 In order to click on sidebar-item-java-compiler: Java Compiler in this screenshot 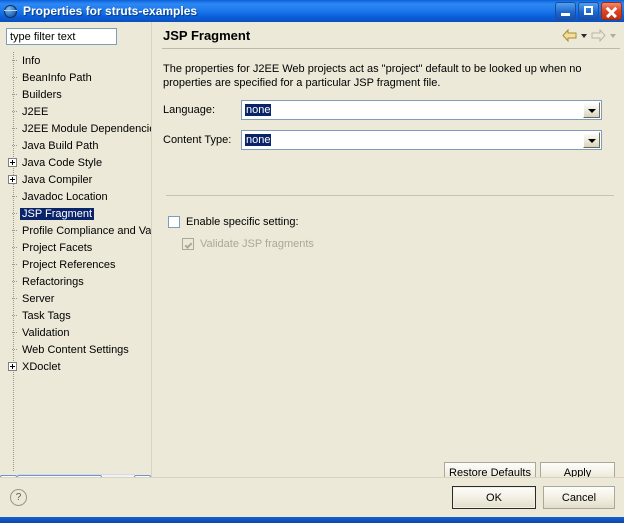, I will do `click(75, 179)`.